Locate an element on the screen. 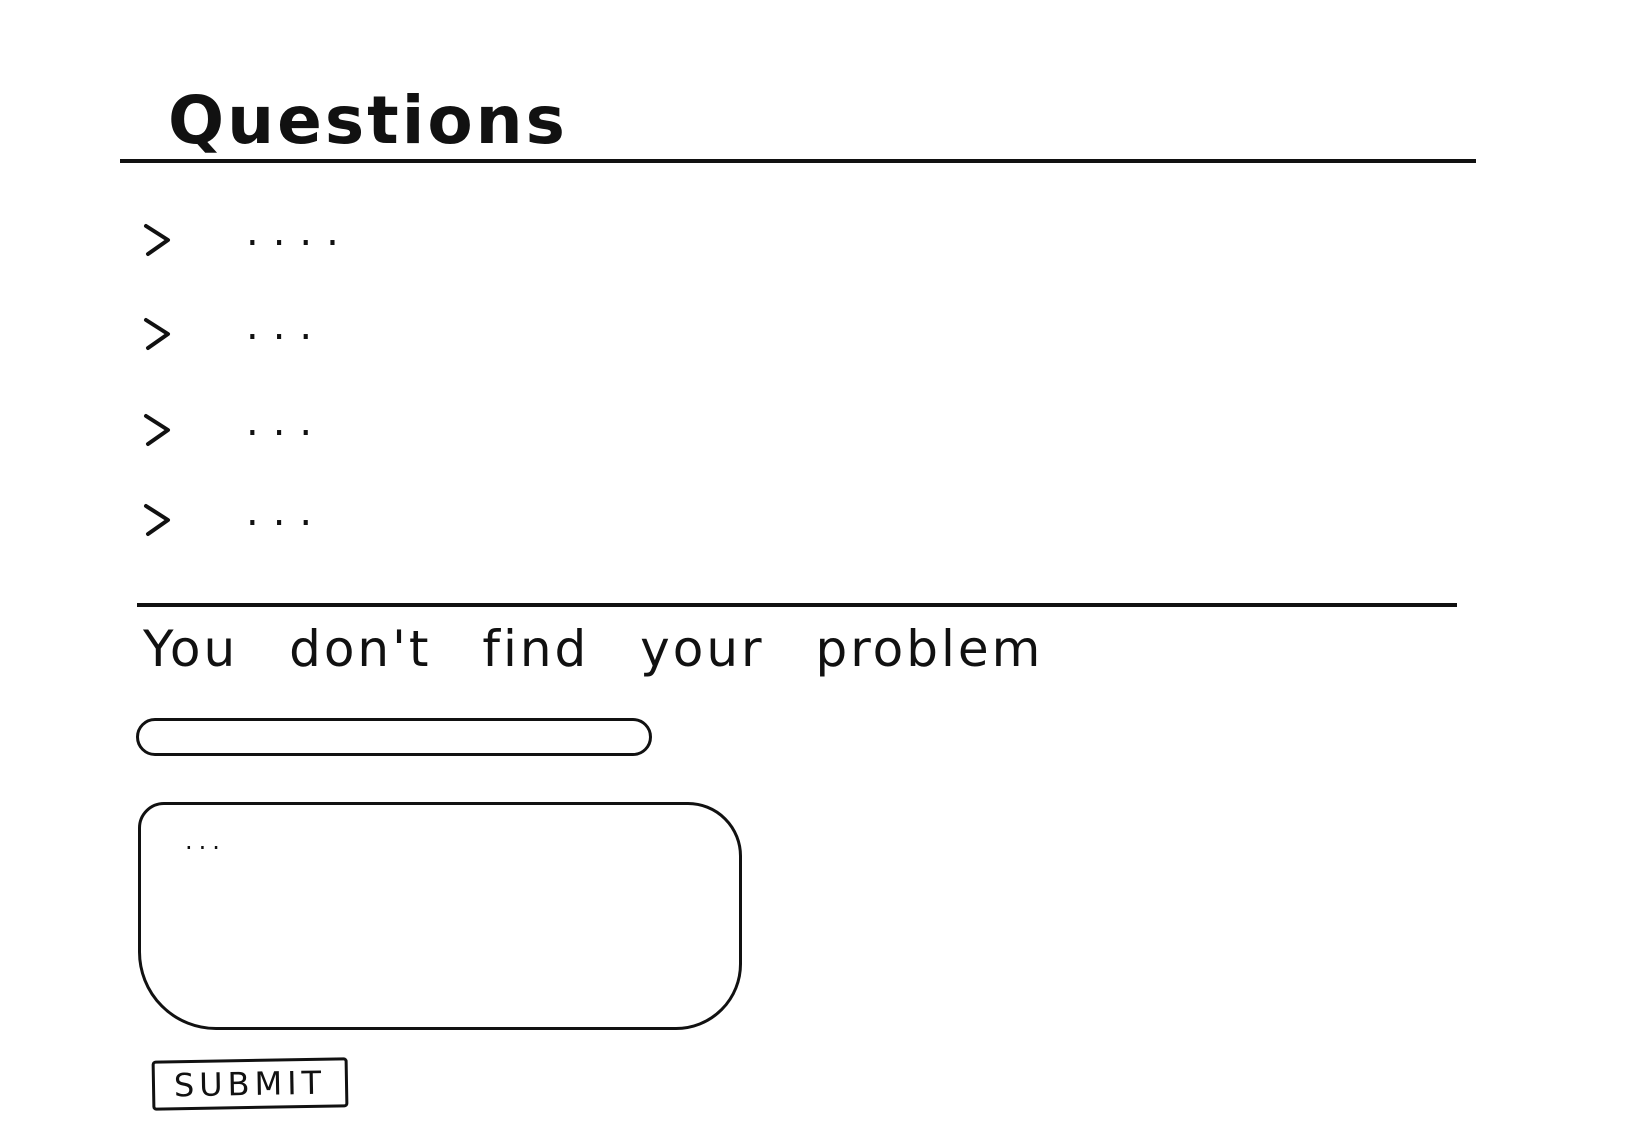  page-title: Questions is located at coordinates (368, 121).